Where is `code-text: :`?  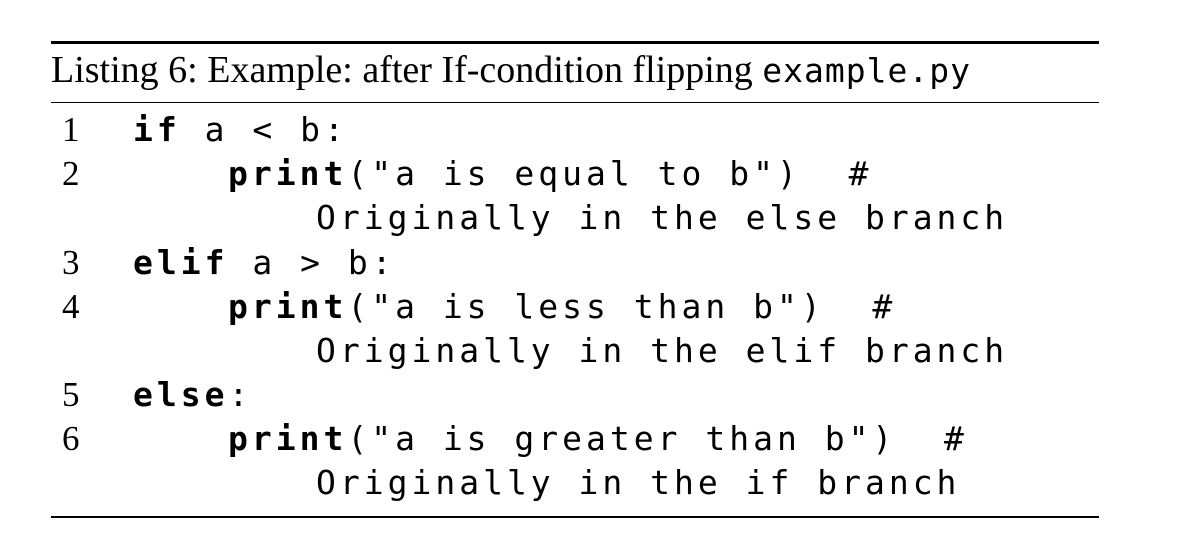
code-text: : is located at coordinates (240, 394).